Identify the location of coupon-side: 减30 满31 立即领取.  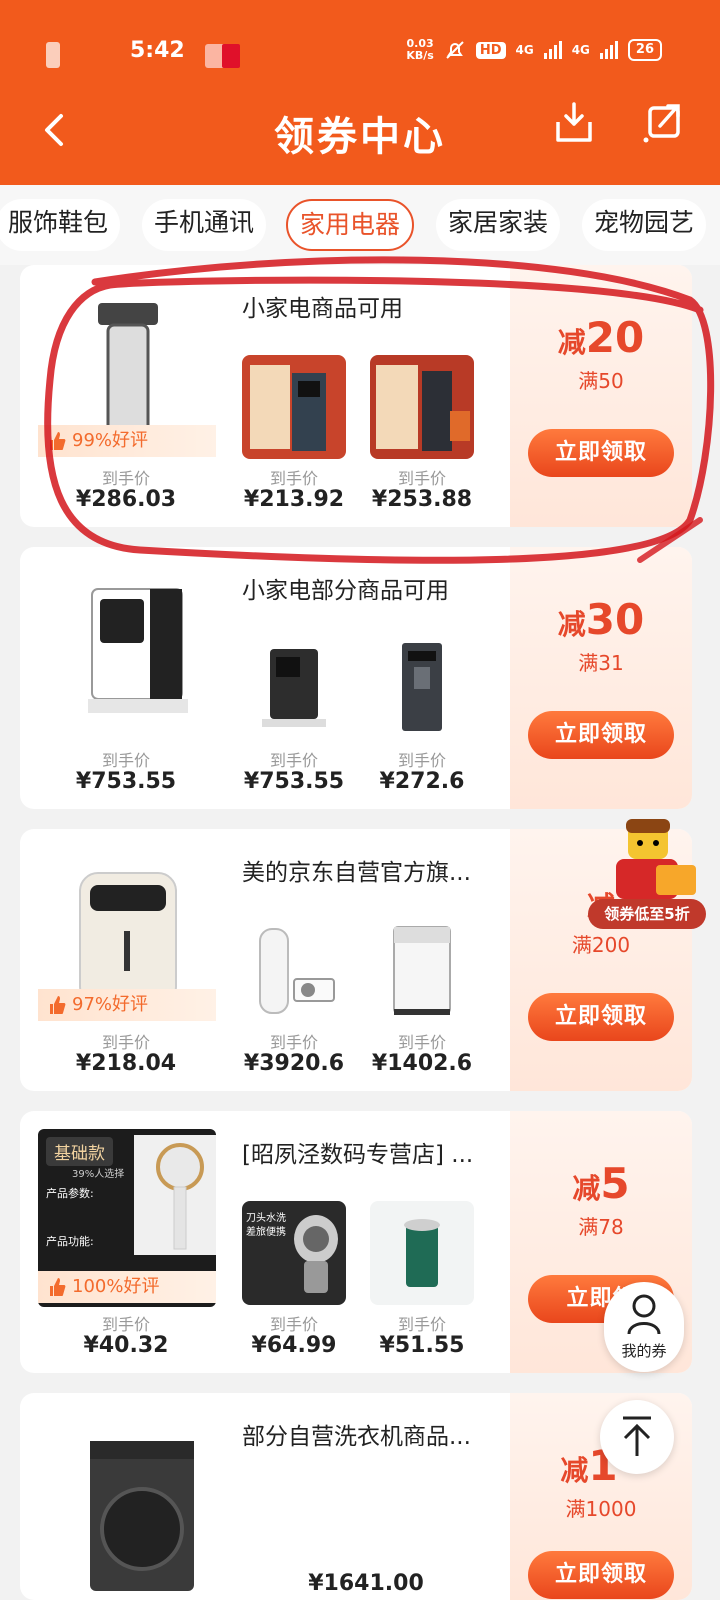
(601, 678).